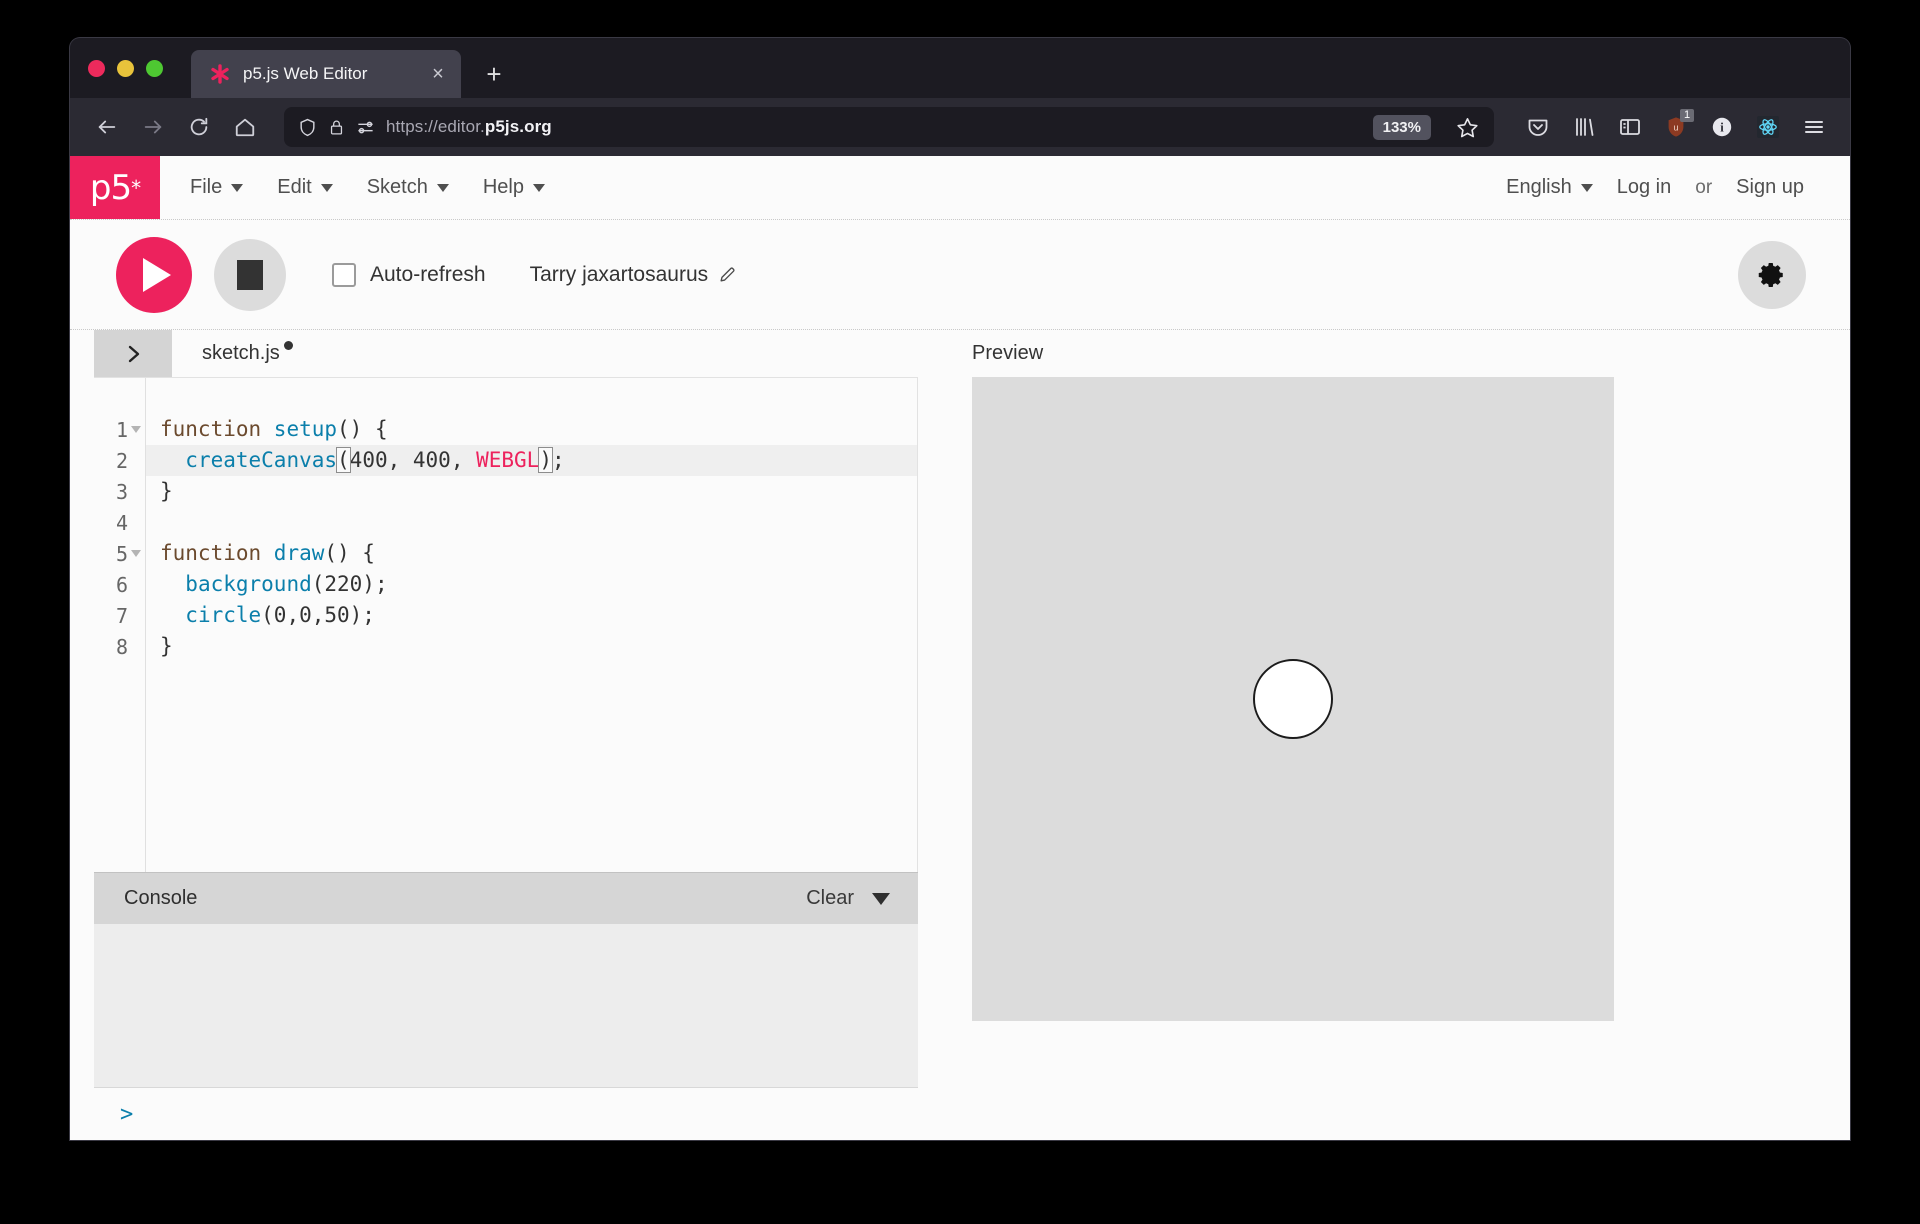  What do you see at coordinates (1008, 353) in the screenshot?
I see `preview-title: Preview` at bounding box center [1008, 353].